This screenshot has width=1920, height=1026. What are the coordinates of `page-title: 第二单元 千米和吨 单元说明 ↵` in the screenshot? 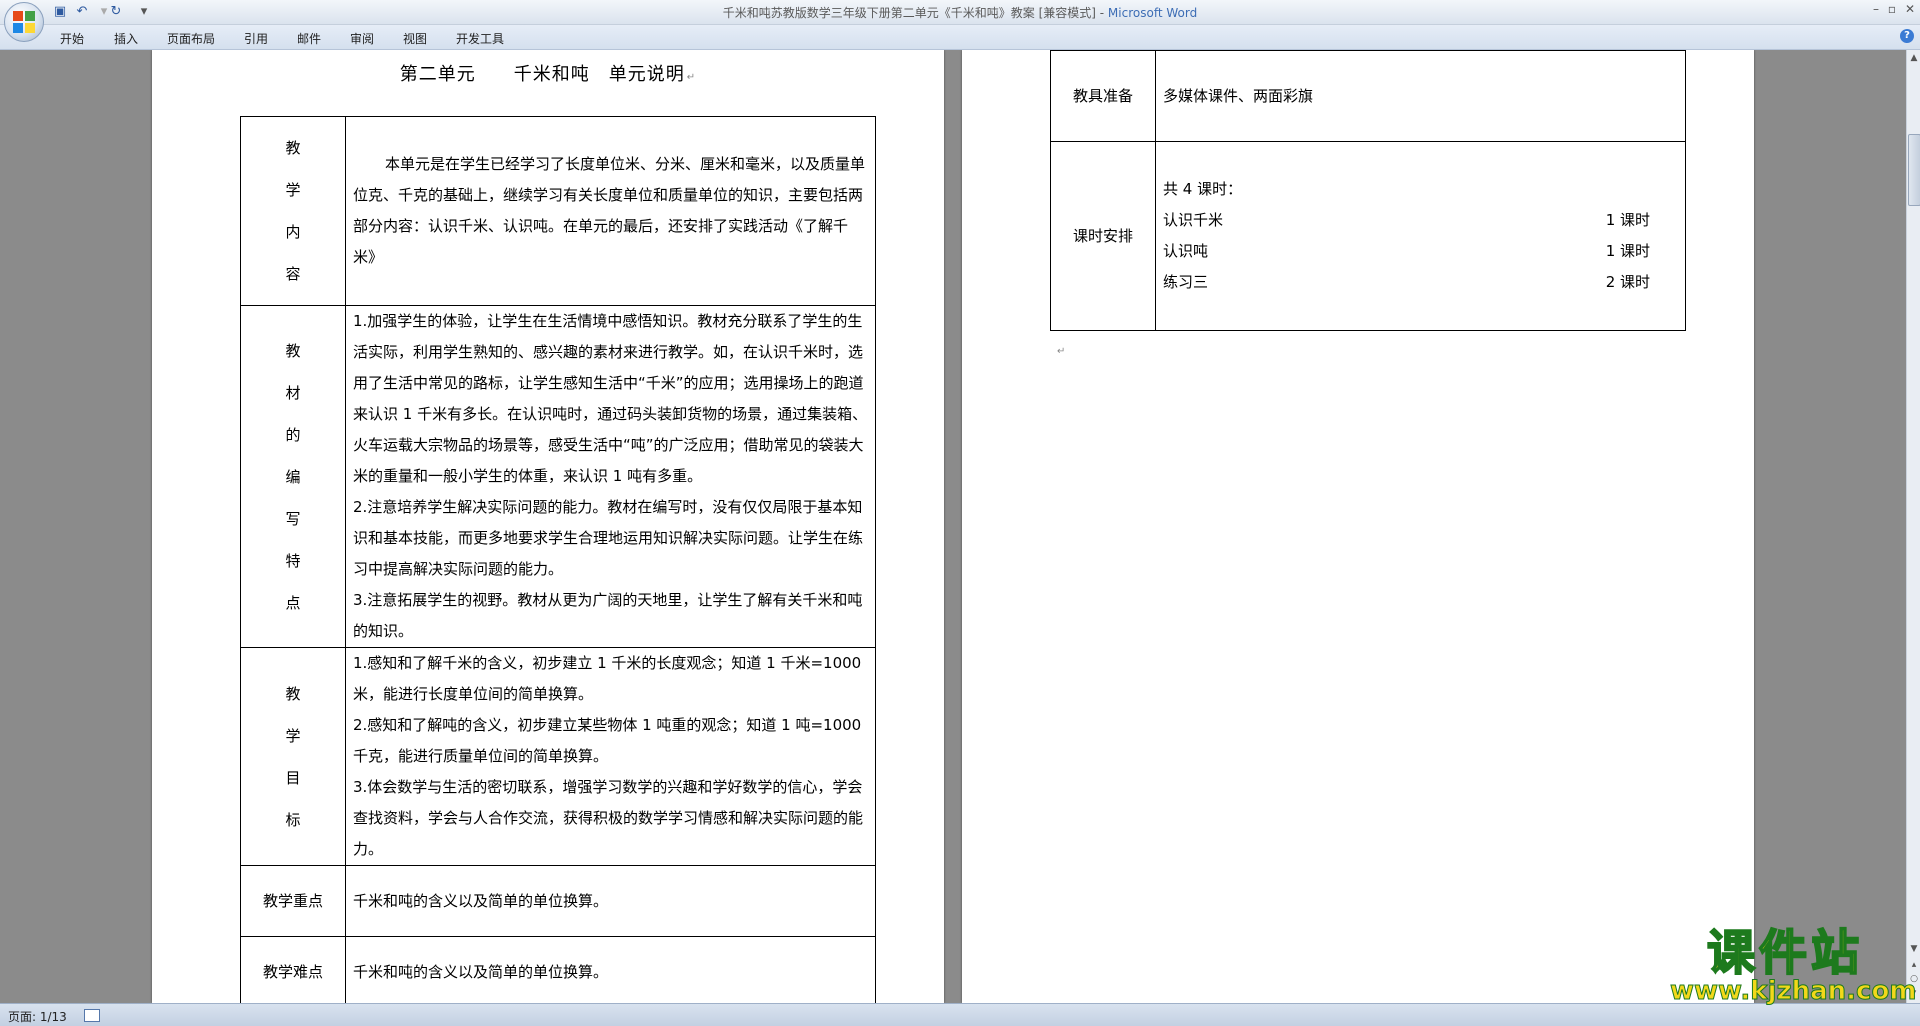 It's located at (548, 74).